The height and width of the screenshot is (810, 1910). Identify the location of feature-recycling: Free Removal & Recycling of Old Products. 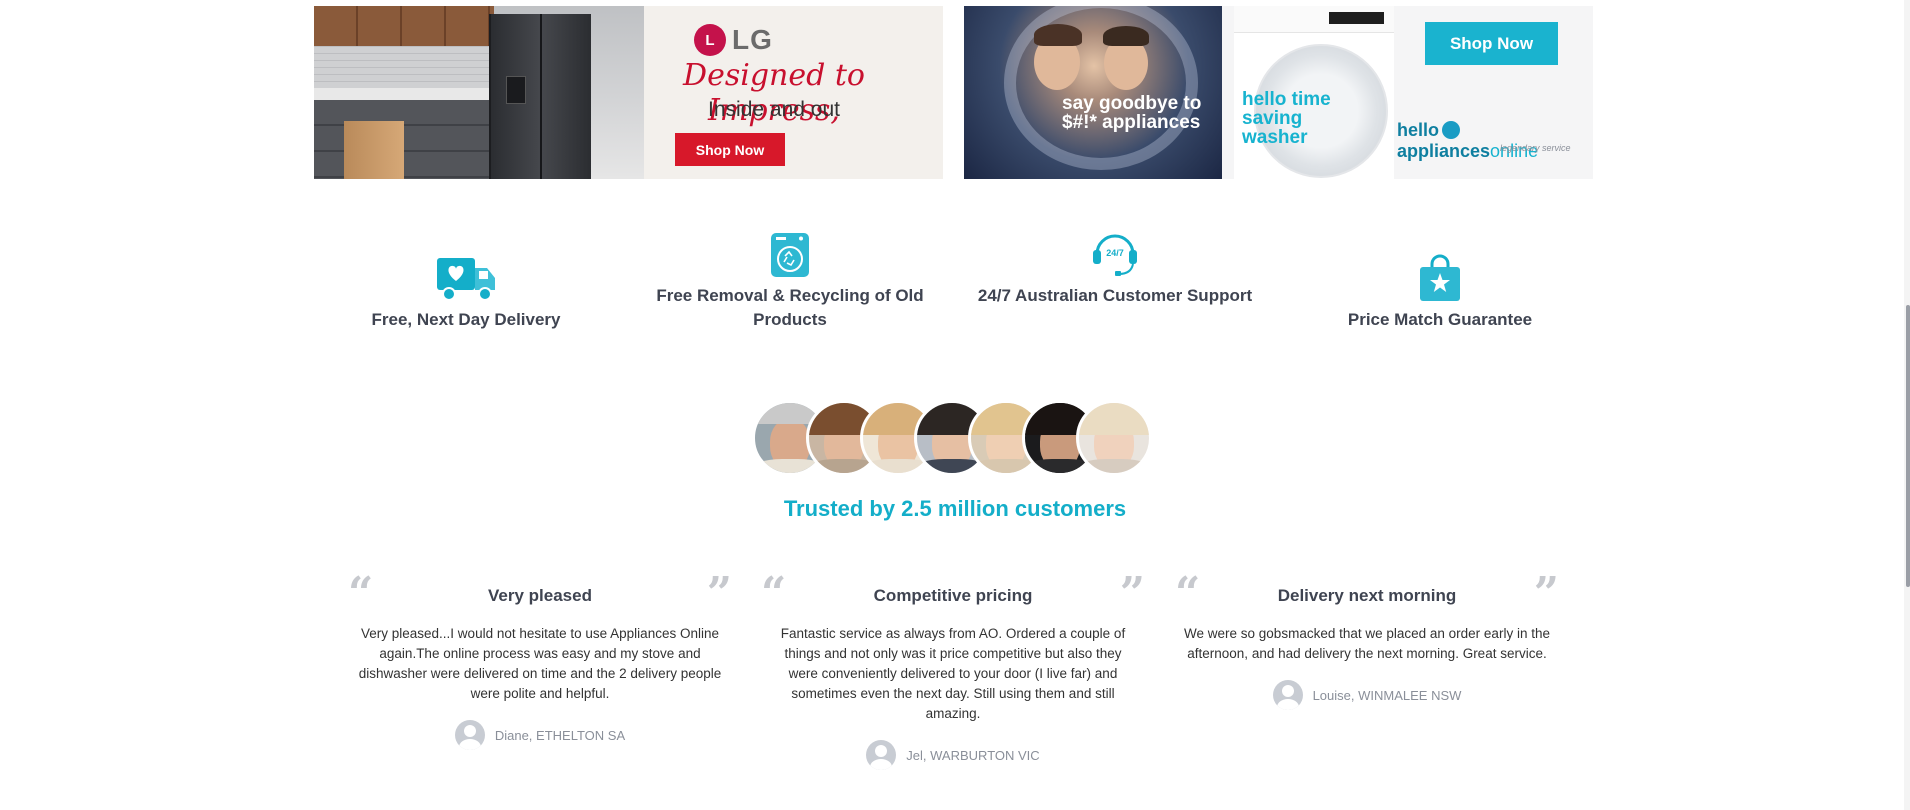
(790, 280).